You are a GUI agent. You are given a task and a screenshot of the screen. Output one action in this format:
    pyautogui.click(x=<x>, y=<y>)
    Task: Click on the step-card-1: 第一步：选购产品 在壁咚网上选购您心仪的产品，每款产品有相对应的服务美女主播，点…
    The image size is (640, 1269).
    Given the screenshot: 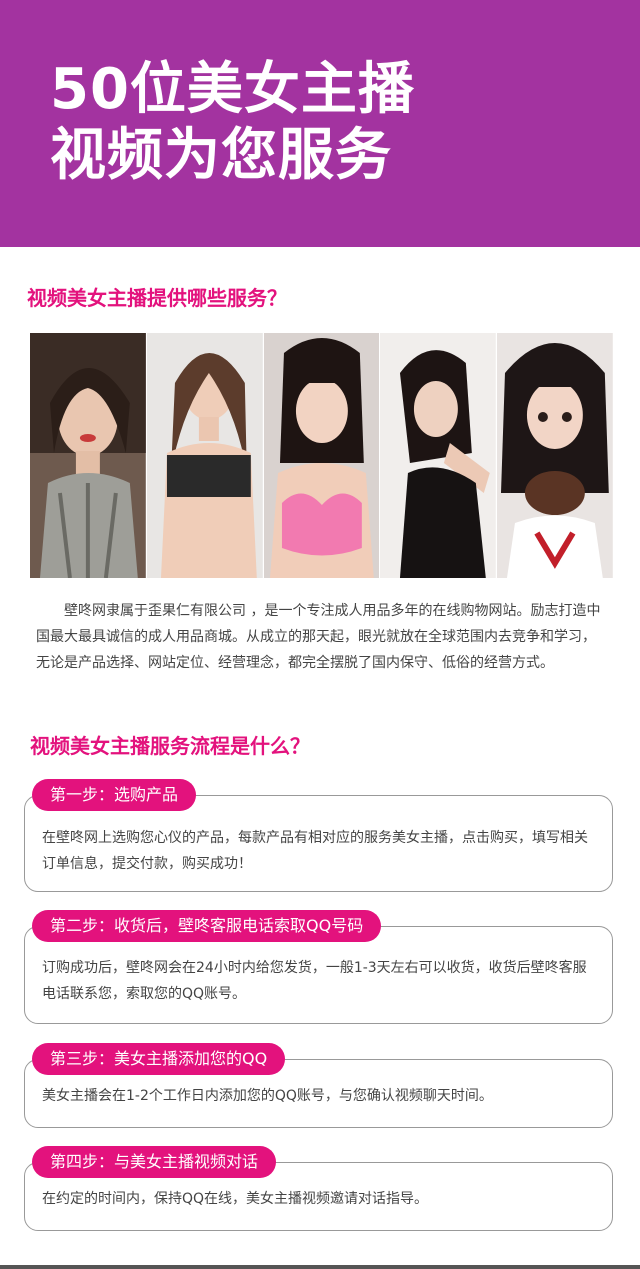 What is the action you would take?
    pyautogui.click(x=318, y=835)
    